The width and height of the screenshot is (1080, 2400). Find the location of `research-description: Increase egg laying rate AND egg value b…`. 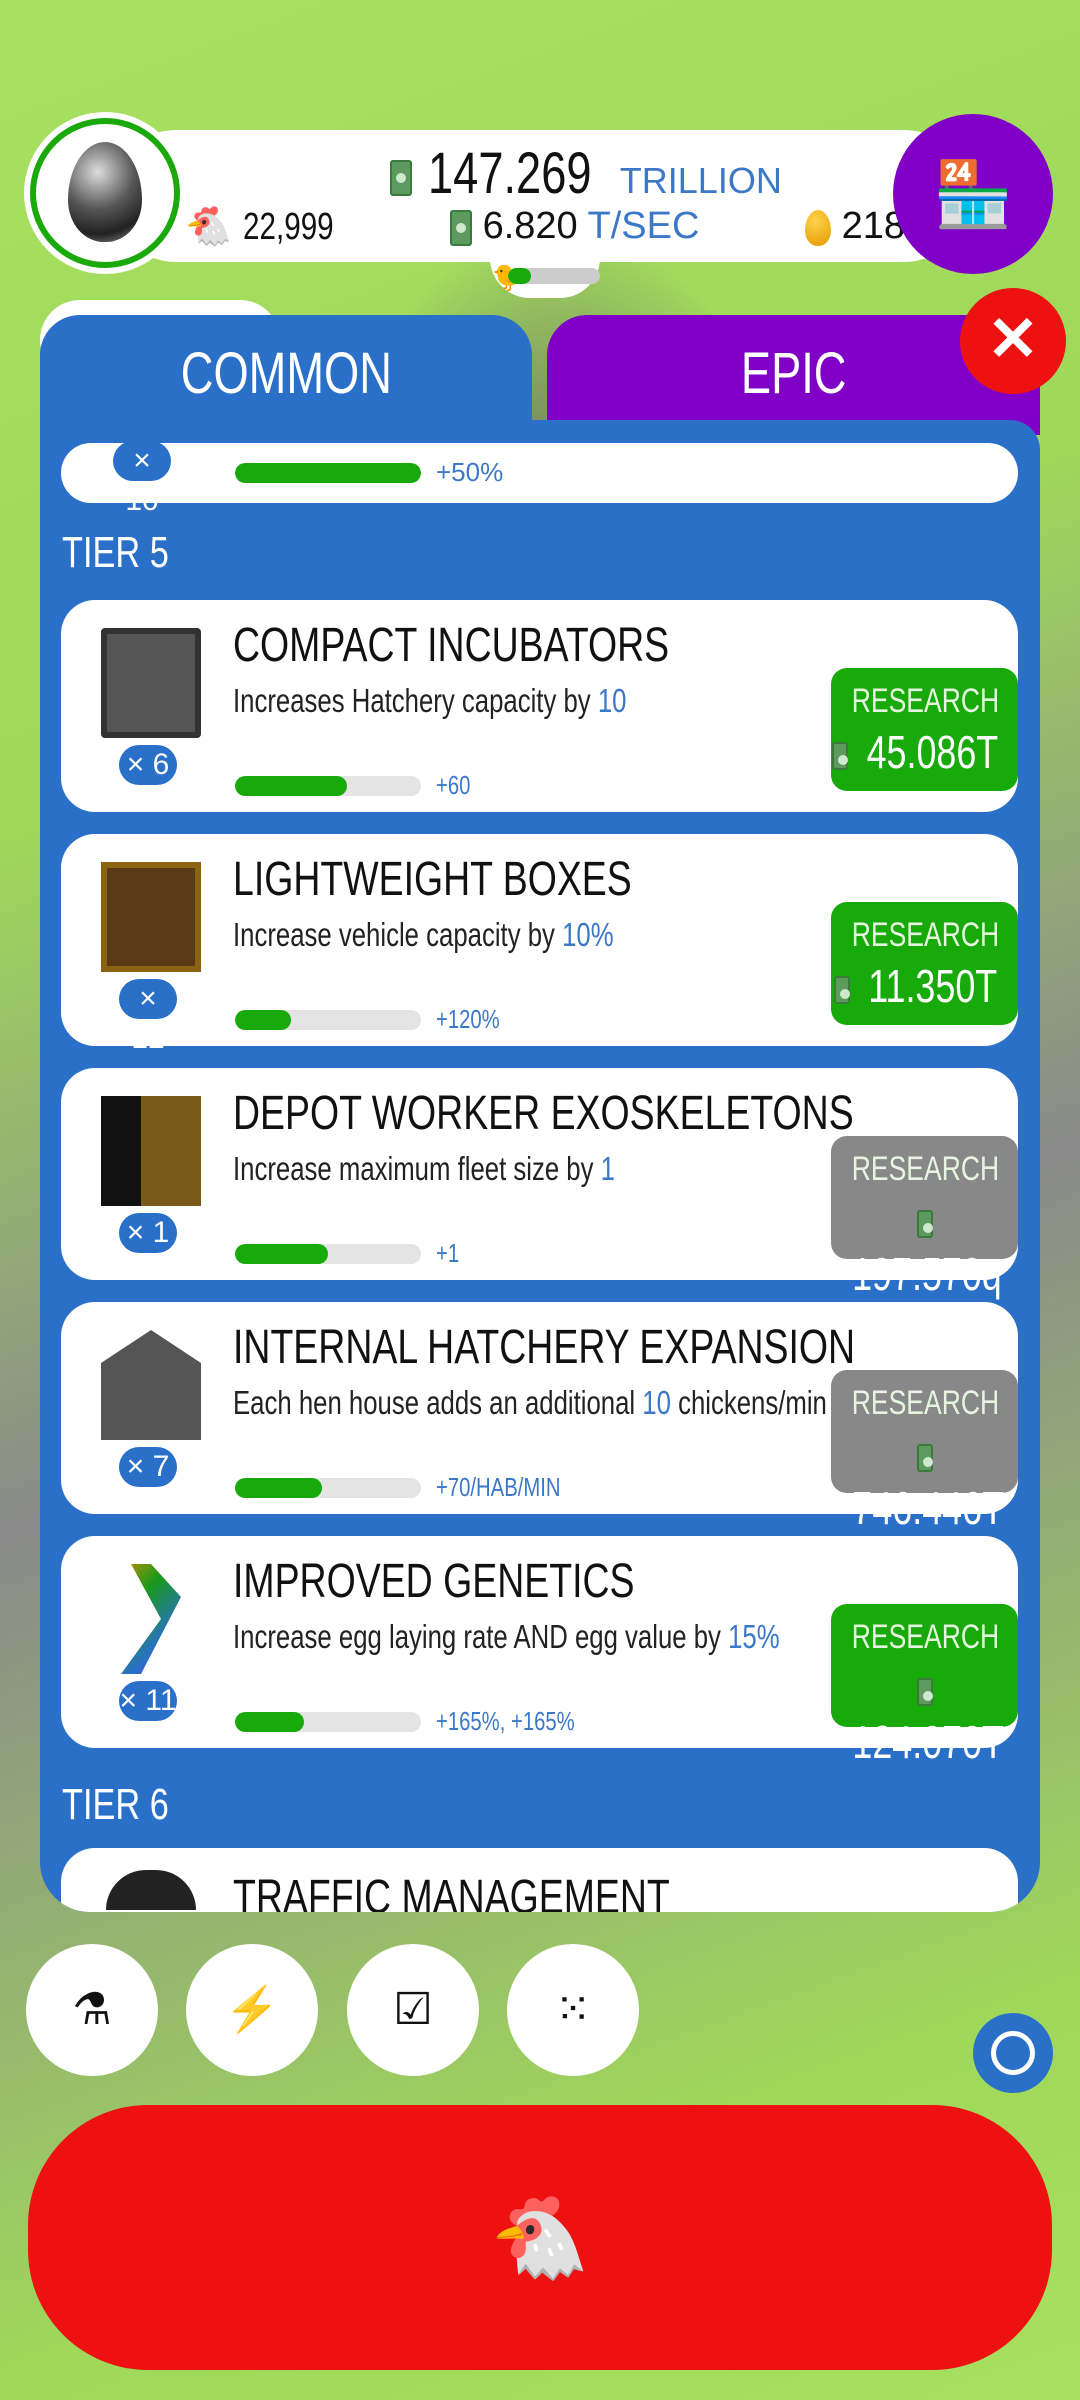

research-description: Increase egg laying rate AND egg value b… is located at coordinates (506, 1636).